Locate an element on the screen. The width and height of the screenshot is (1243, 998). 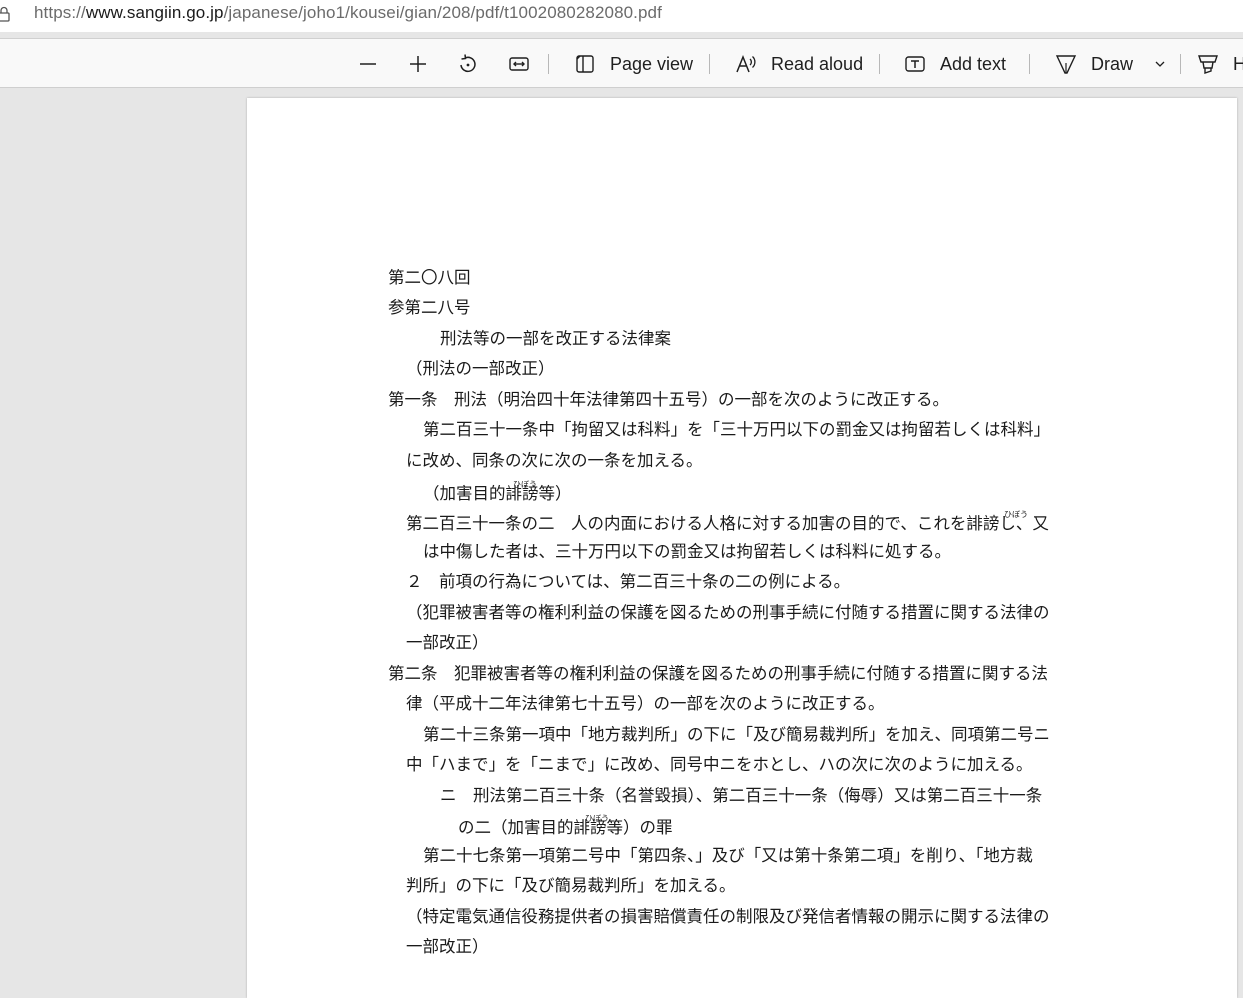
doc-line-paragraph: 判所」の下に「及び簡易裁判所」を加える。 is located at coordinates (571, 885).